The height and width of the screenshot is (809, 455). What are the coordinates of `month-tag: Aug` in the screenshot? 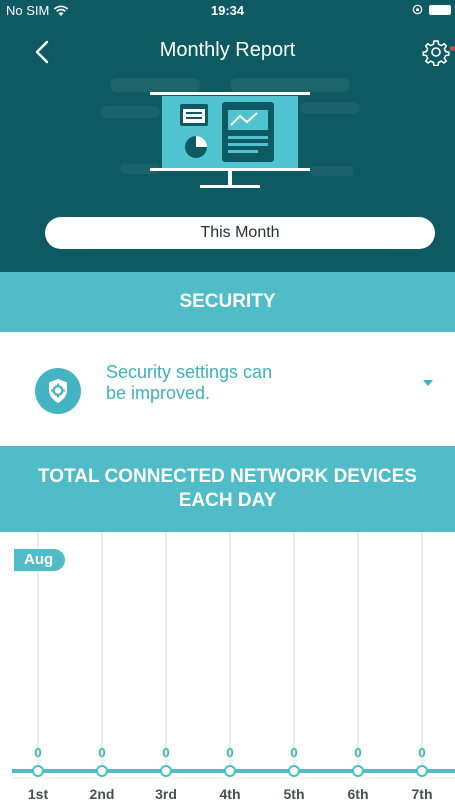 It's located at (40, 560).